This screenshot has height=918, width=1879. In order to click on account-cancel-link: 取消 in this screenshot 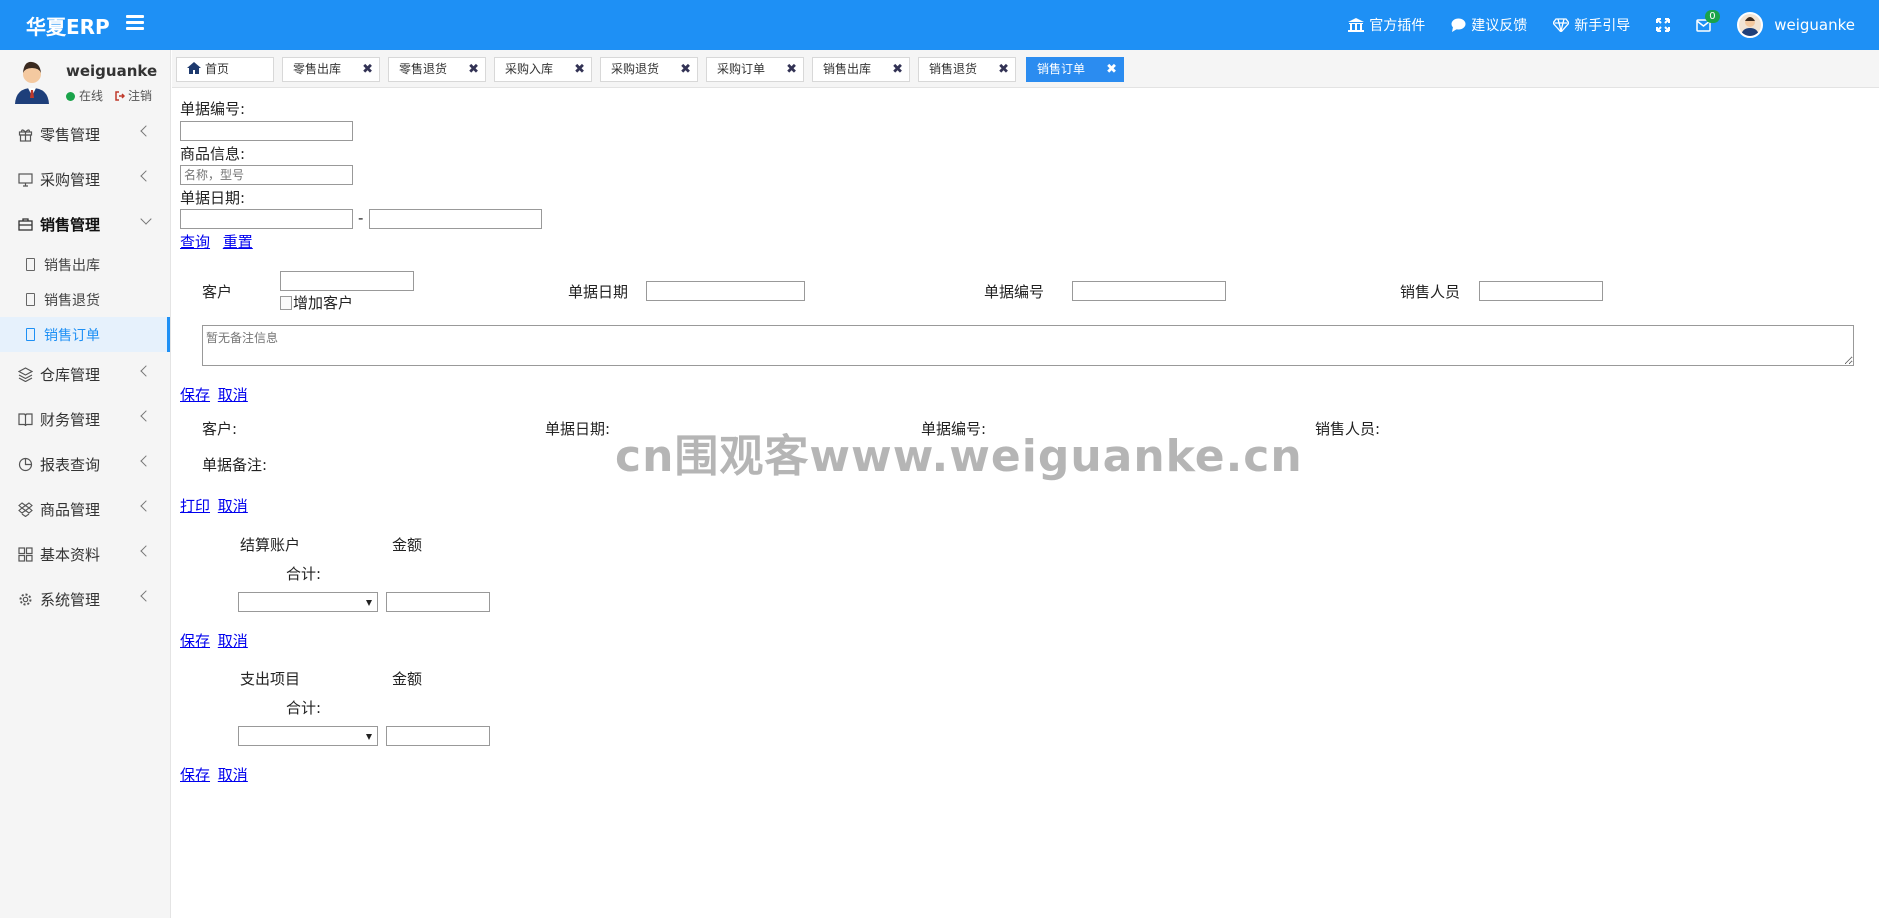, I will do `click(233, 641)`.